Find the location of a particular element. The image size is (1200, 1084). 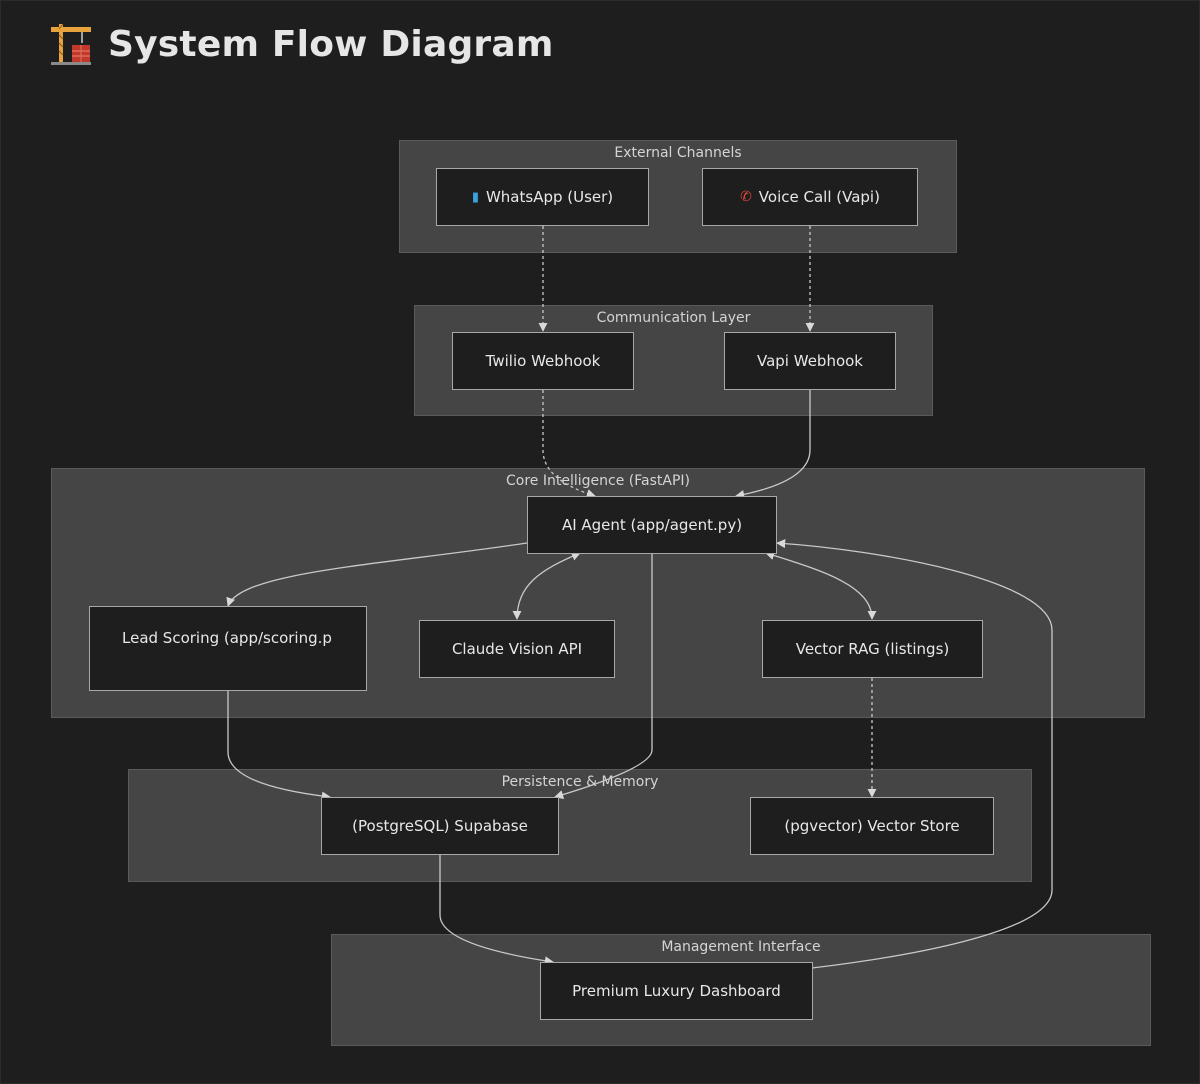

node-label: Voice Call (Vapi) is located at coordinates (819, 197).